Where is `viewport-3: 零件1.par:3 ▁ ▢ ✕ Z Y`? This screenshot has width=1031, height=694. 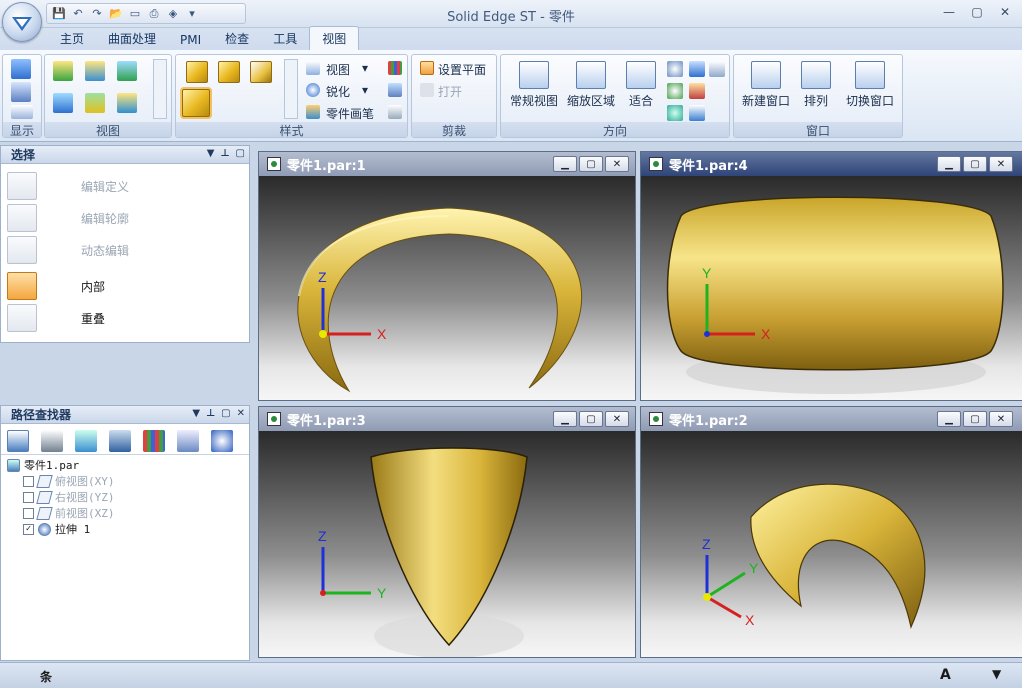 viewport-3: 零件1.par:3 ▁ ▢ ✕ Z Y is located at coordinates (447, 532).